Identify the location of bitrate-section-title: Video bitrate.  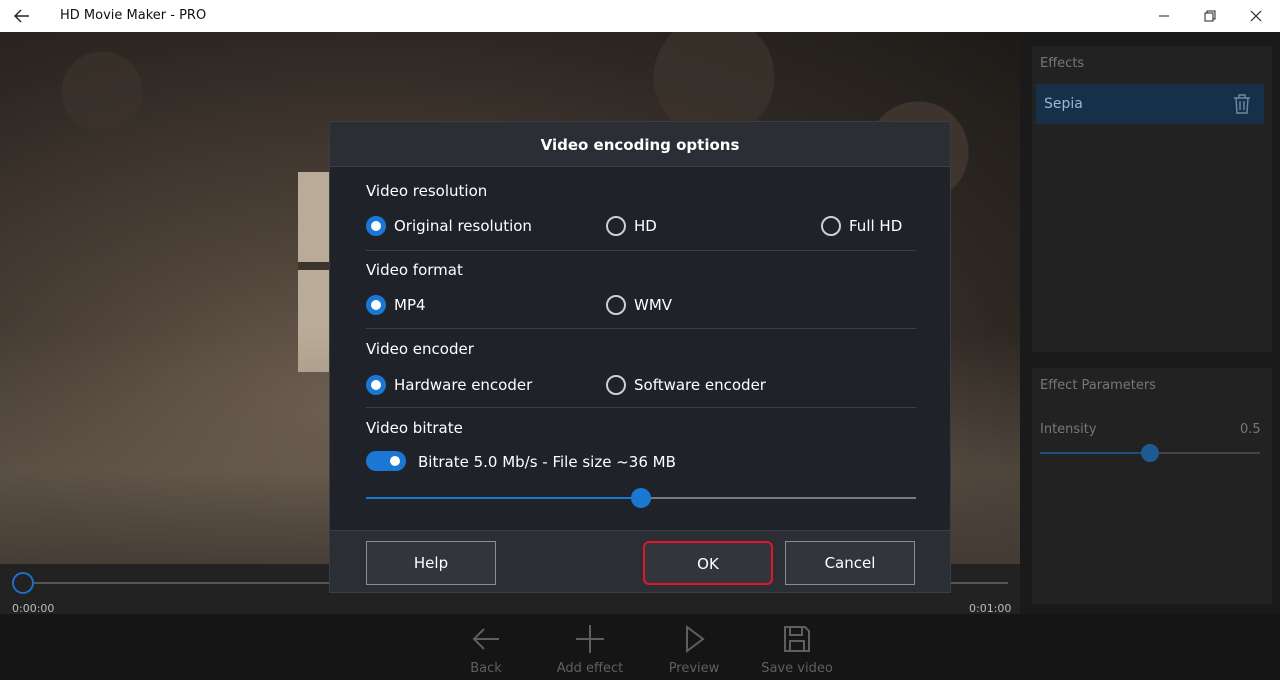
(414, 428).